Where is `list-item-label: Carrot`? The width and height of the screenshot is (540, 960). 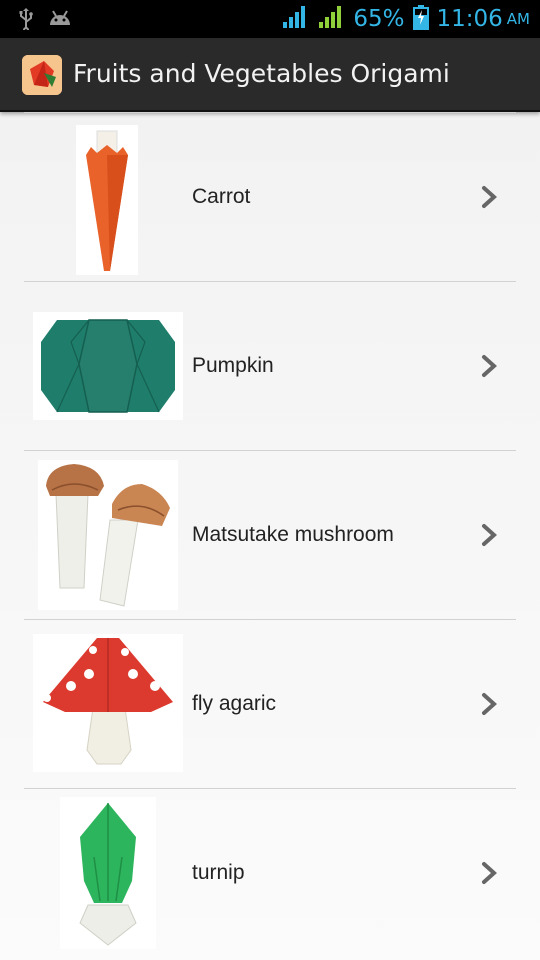
list-item-label: Carrot is located at coordinates (221, 196).